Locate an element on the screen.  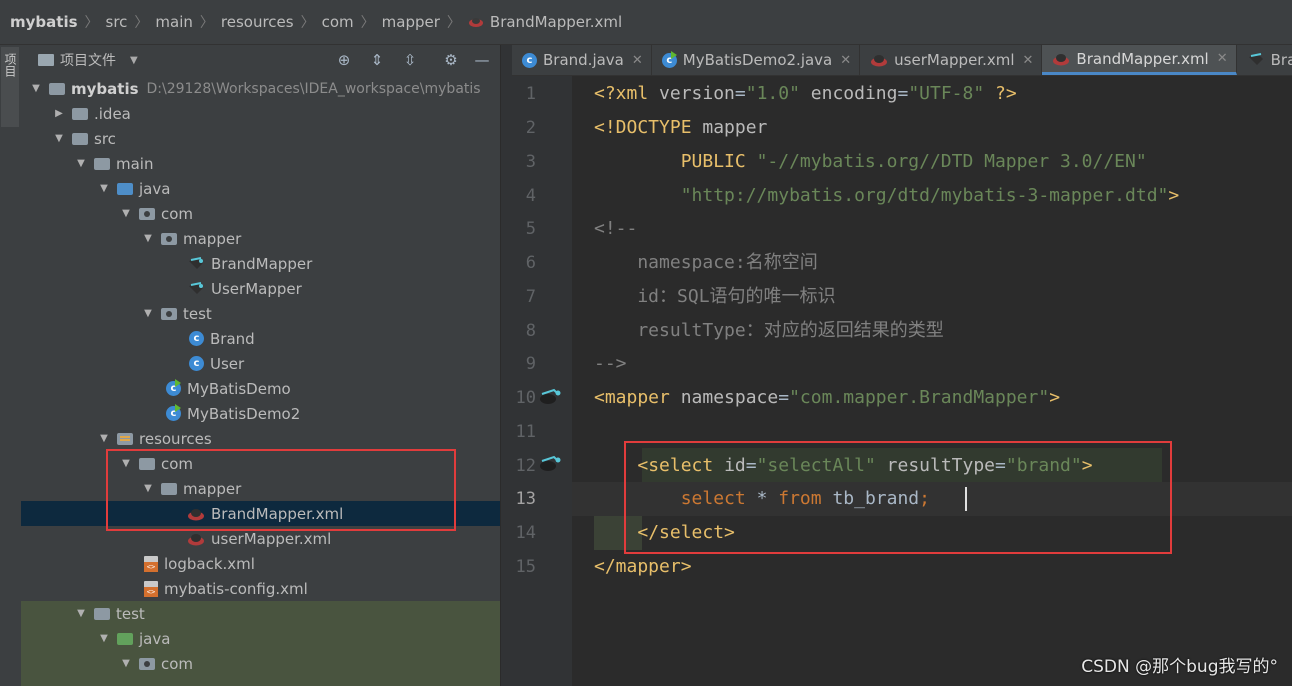
tab-usermapper-xml: userMapper.xml ✕ is located at coordinates (951, 60).